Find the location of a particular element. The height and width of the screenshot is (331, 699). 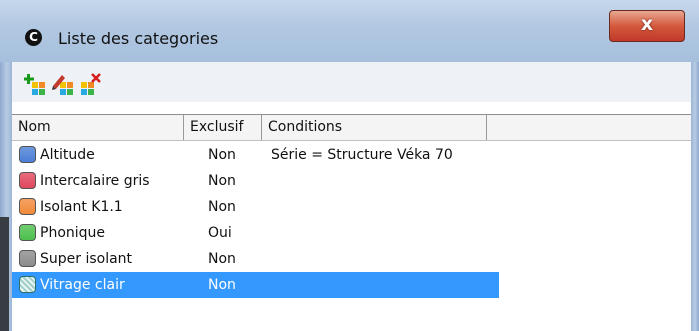

app-icon: C is located at coordinates (33, 37).